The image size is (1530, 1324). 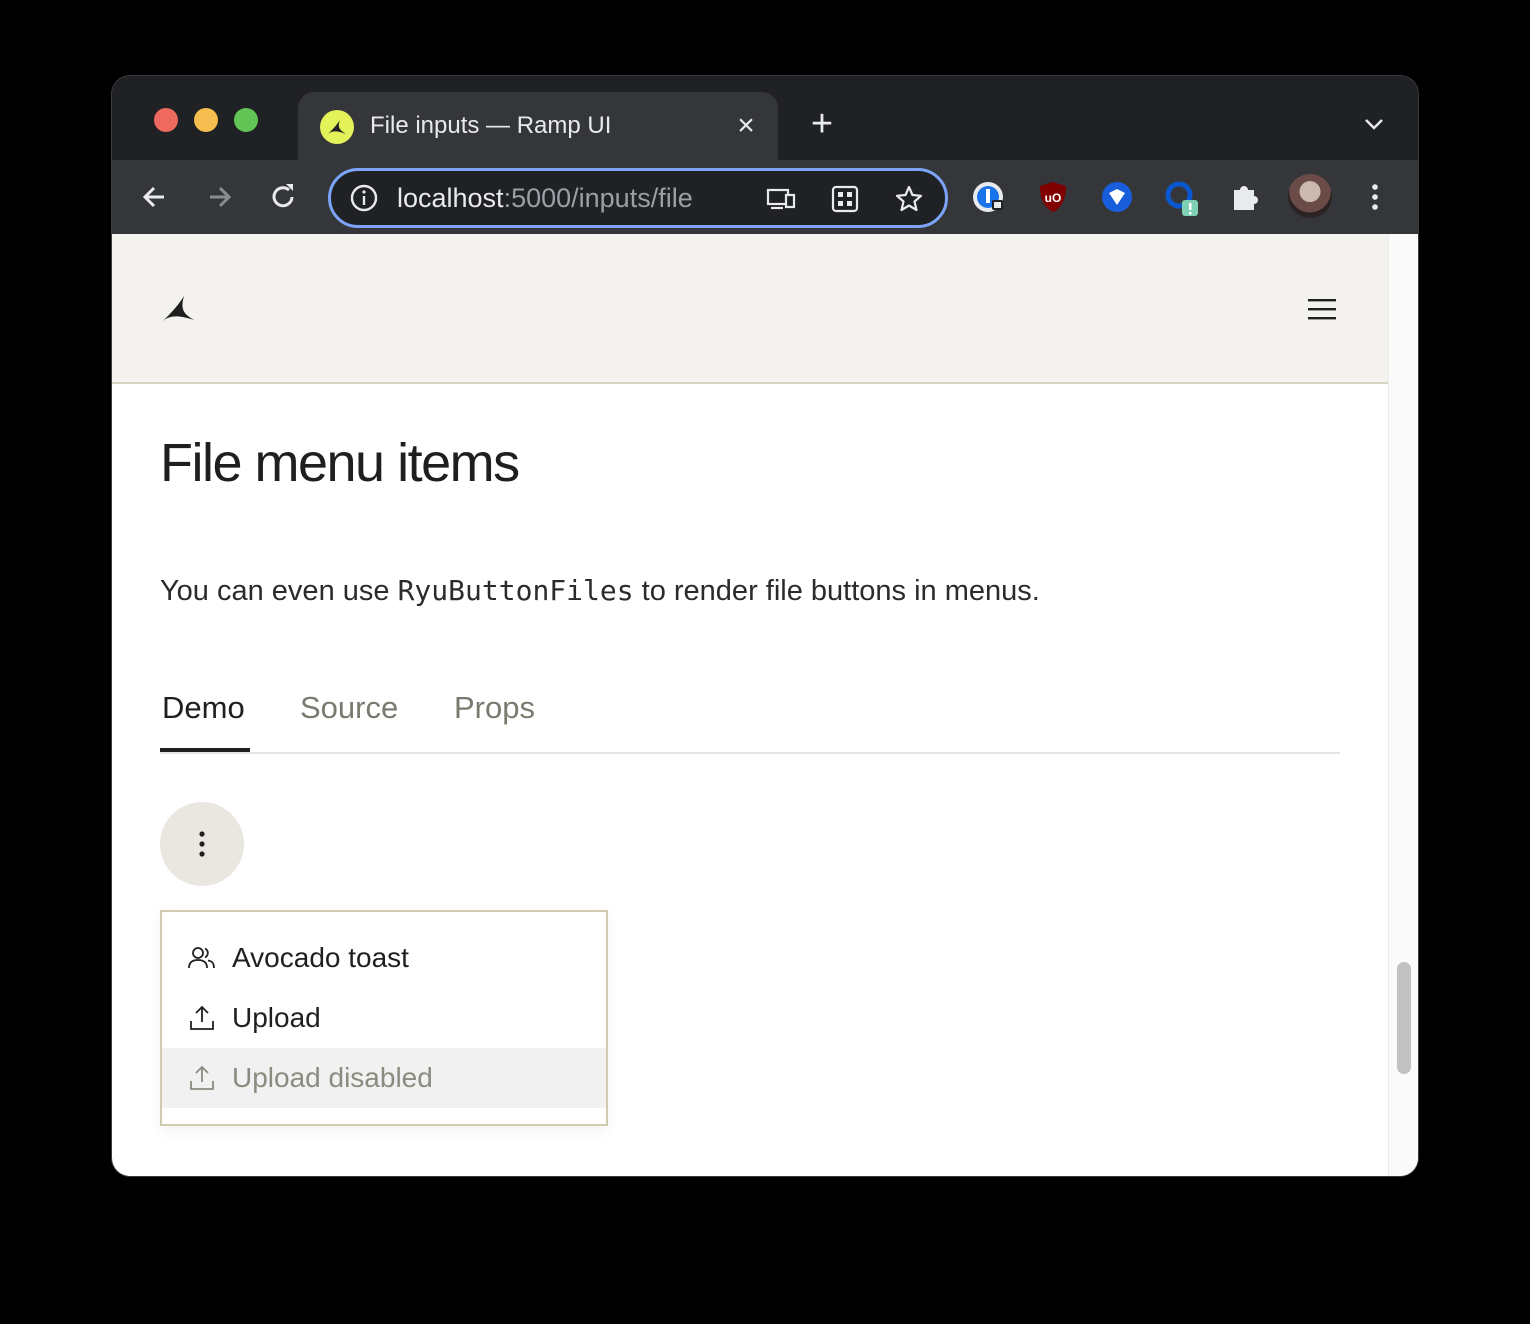 What do you see at coordinates (246, 120) in the screenshot?
I see `maximize-window-button` at bounding box center [246, 120].